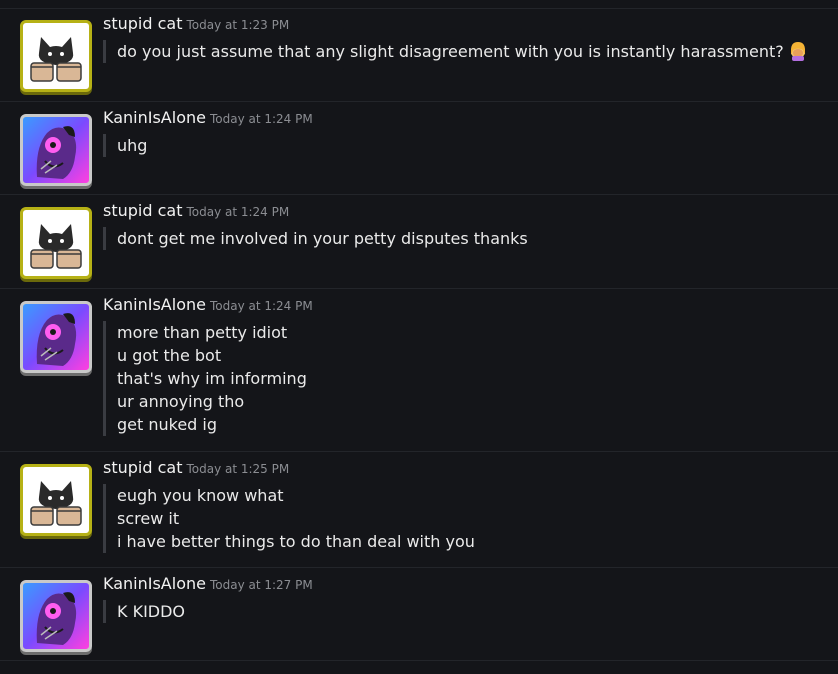 Image resolution: width=838 pixels, height=674 pixels. I want to click on message-header: stupid cat Today at 1:23 PM, so click(196, 23).